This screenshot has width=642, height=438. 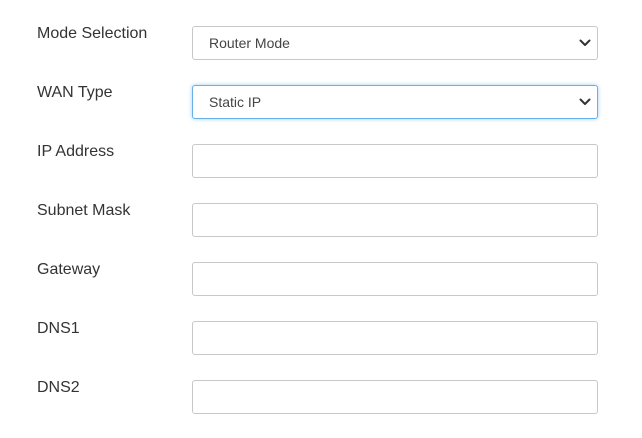 What do you see at coordinates (395, 397) in the screenshot?
I see `dns2-input` at bounding box center [395, 397].